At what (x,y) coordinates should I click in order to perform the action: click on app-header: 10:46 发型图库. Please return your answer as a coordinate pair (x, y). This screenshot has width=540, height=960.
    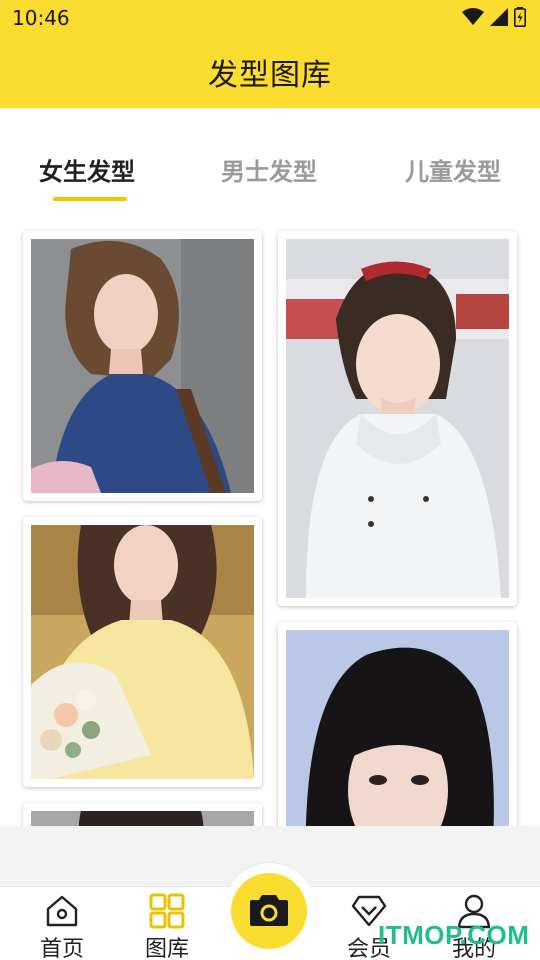
    Looking at the image, I should click on (270, 54).